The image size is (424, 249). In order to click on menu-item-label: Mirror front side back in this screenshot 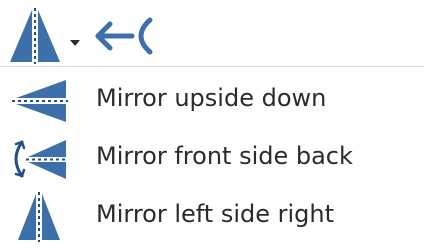, I will do `click(224, 156)`.